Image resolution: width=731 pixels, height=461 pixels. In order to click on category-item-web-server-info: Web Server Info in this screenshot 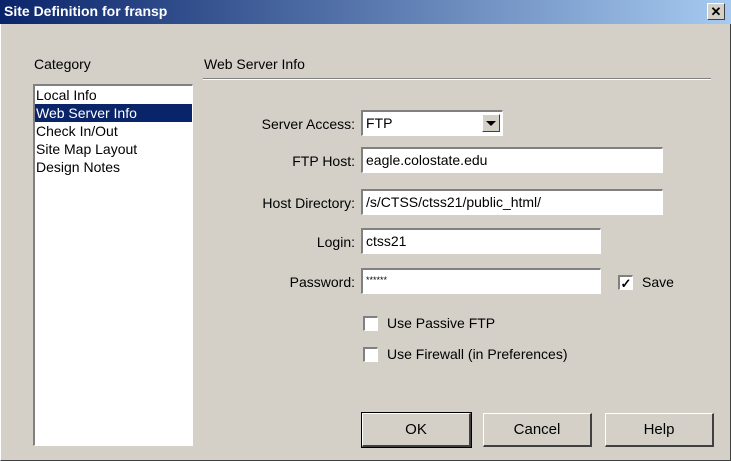, I will do `click(113, 113)`.